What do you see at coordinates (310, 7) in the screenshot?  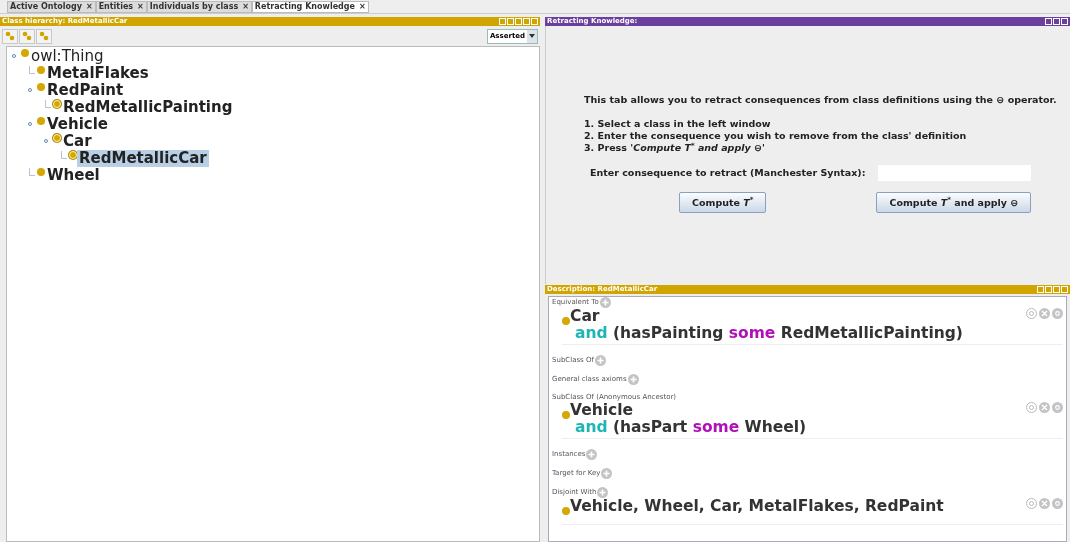 I see `tab: Retracting Knowledge ×` at bounding box center [310, 7].